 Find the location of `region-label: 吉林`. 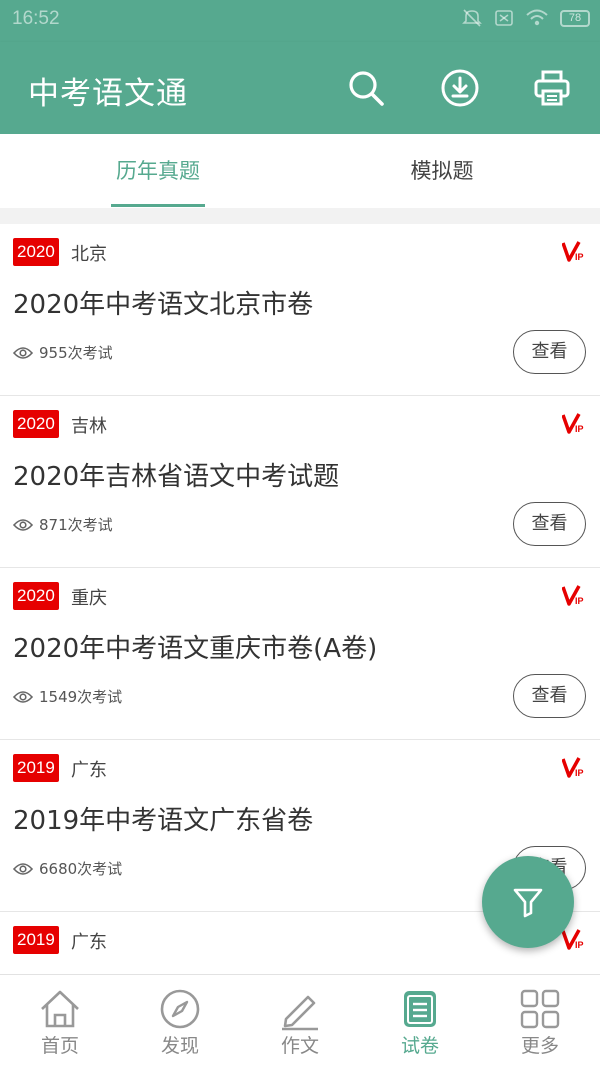

region-label: 吉林 is located at coordinates (89, 426).